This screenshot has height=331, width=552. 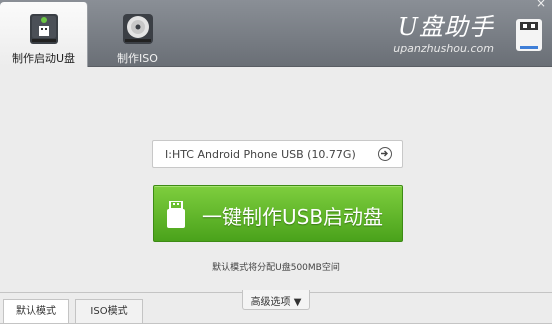 What do you see at coordinates (36, 311) in the screenshot?
I see `tab-default-mode: 默认模式` at bounding box center [36, 311].